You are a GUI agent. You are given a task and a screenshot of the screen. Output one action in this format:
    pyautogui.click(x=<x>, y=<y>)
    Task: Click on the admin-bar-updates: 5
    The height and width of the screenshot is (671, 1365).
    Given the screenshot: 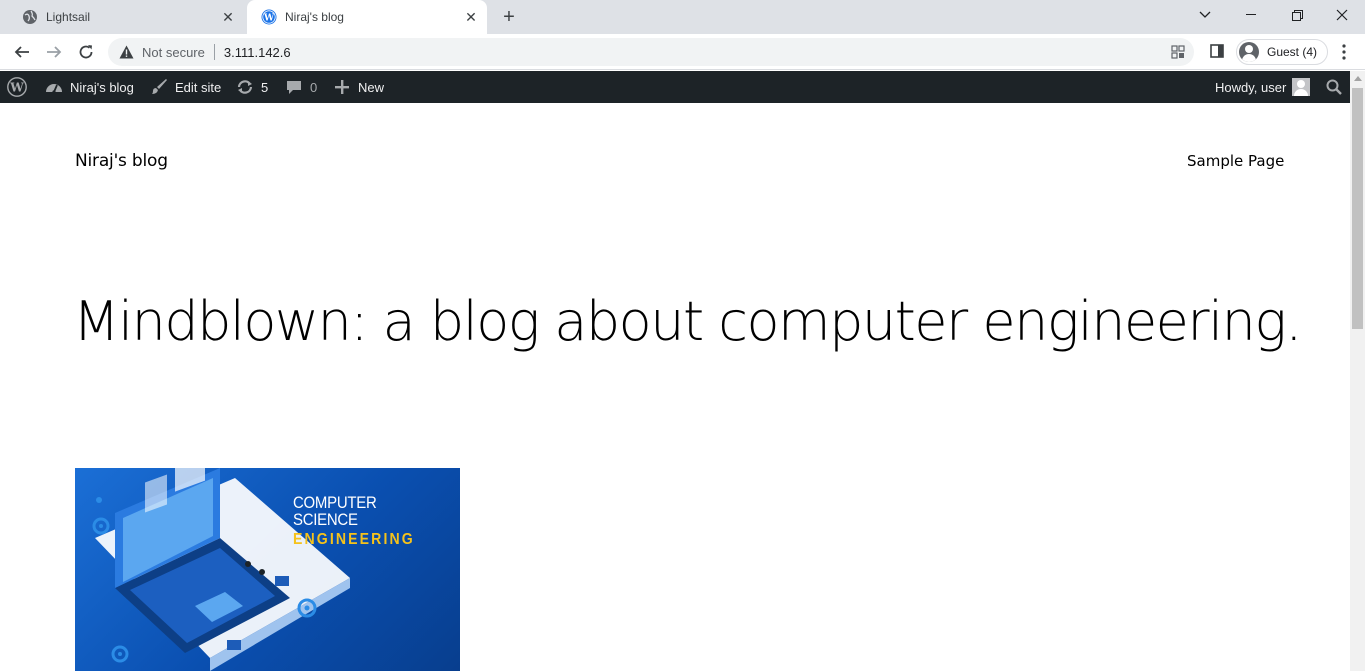 What is the action you would take?
    pyautogui.click(x=251, y=87)
    